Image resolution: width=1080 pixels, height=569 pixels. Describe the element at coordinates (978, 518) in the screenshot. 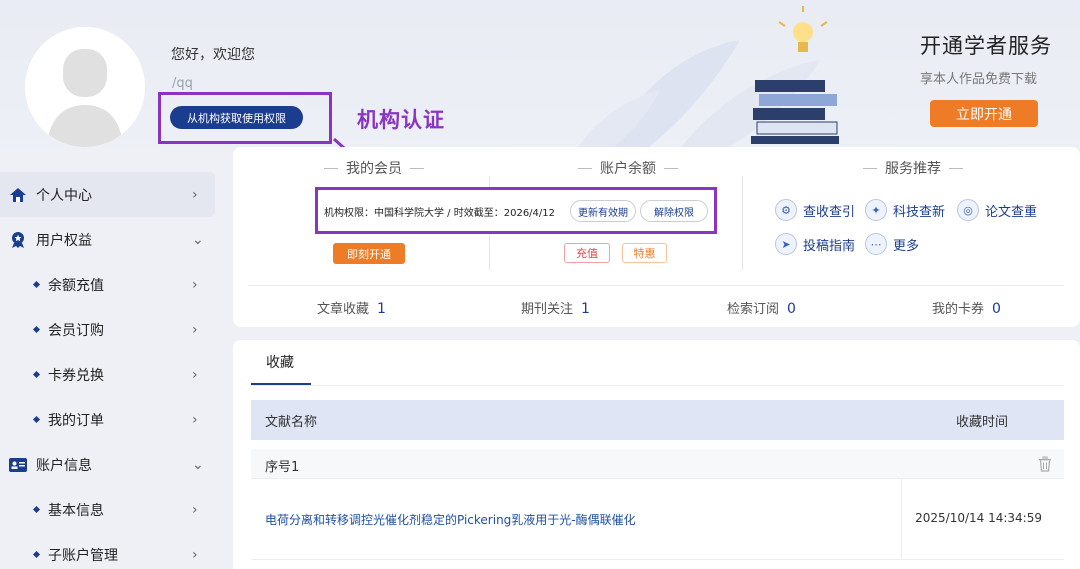

I see `favorite-time: 2025/10/14 14:34:59` at that location.